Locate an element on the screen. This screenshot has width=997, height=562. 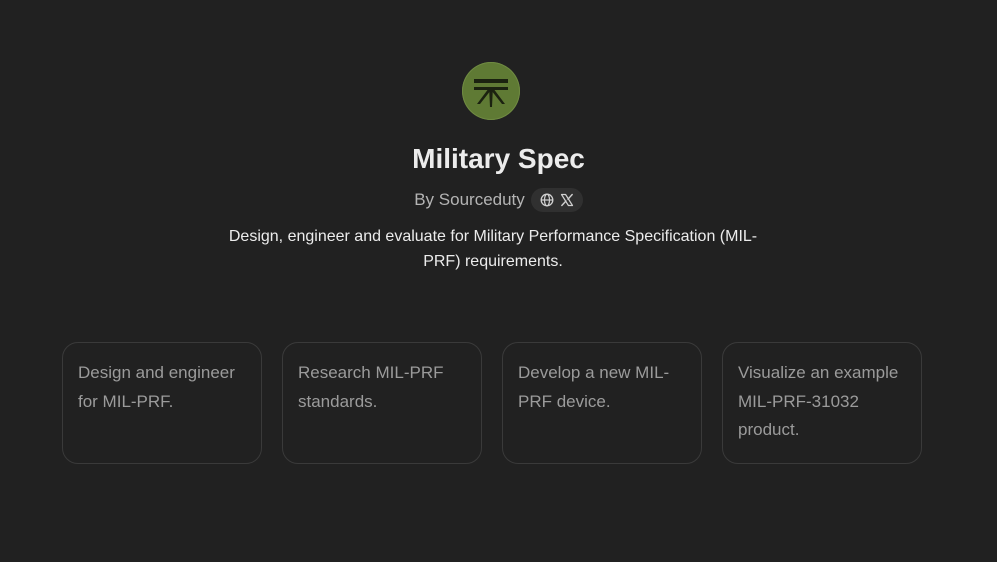
gpt-avatar is located at coordinates (491, 91).